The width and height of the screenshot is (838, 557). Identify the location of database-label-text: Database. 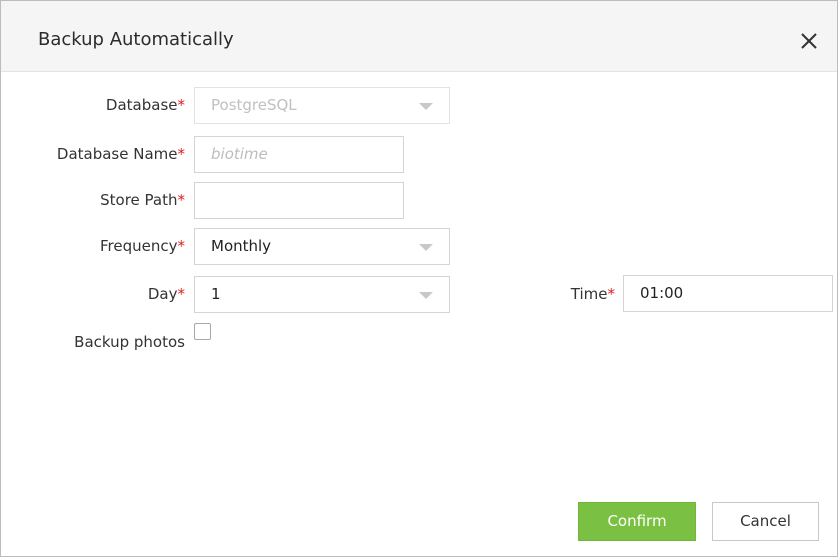
(141, 105).